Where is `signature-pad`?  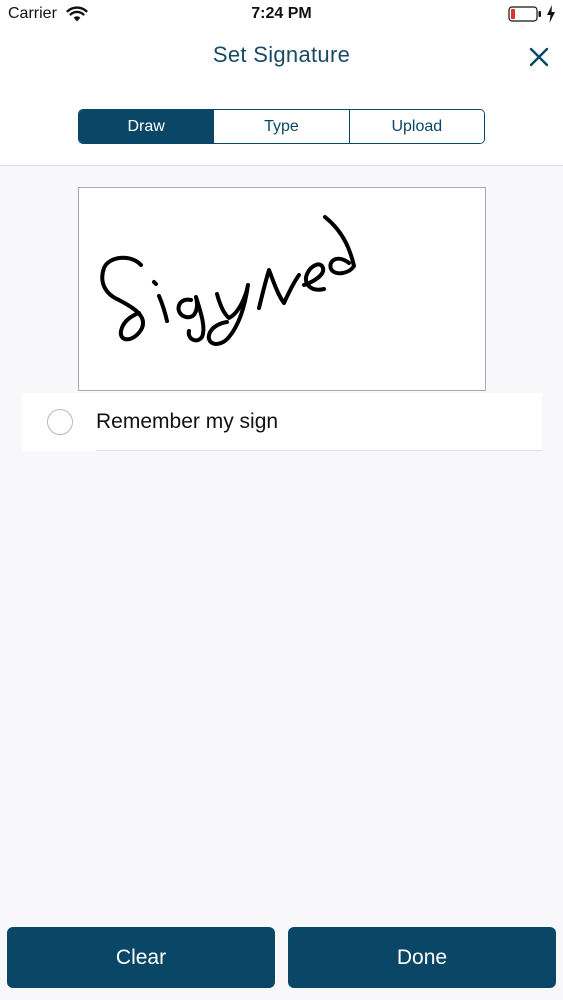
signature-pad is located at coordinates (282, 289).